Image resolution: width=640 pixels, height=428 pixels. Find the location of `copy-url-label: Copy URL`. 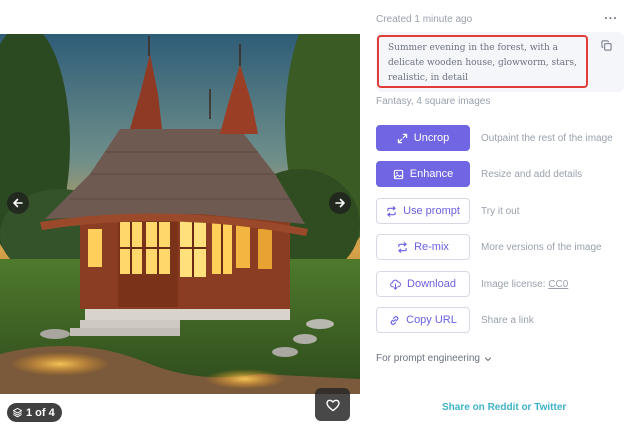

copy-url-label: Copy URL is located at coordinates (431, 320).